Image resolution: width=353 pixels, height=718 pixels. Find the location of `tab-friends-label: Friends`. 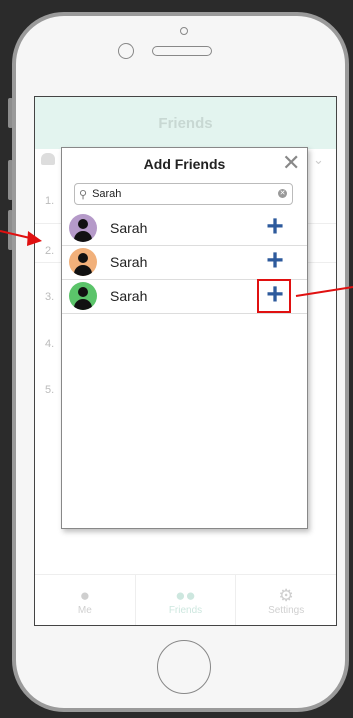

tab-friends-label: Friends is located at coordinates (185, 610).